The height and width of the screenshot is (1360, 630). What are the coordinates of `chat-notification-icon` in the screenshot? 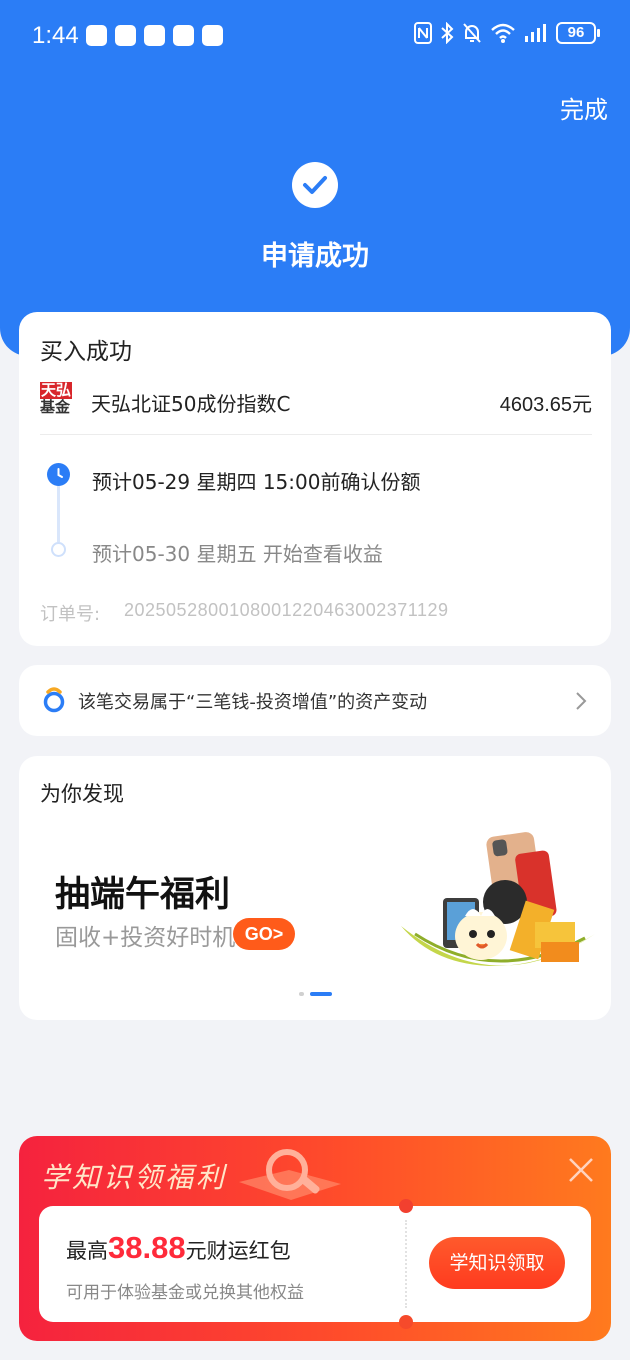 It's located at (154, 35).